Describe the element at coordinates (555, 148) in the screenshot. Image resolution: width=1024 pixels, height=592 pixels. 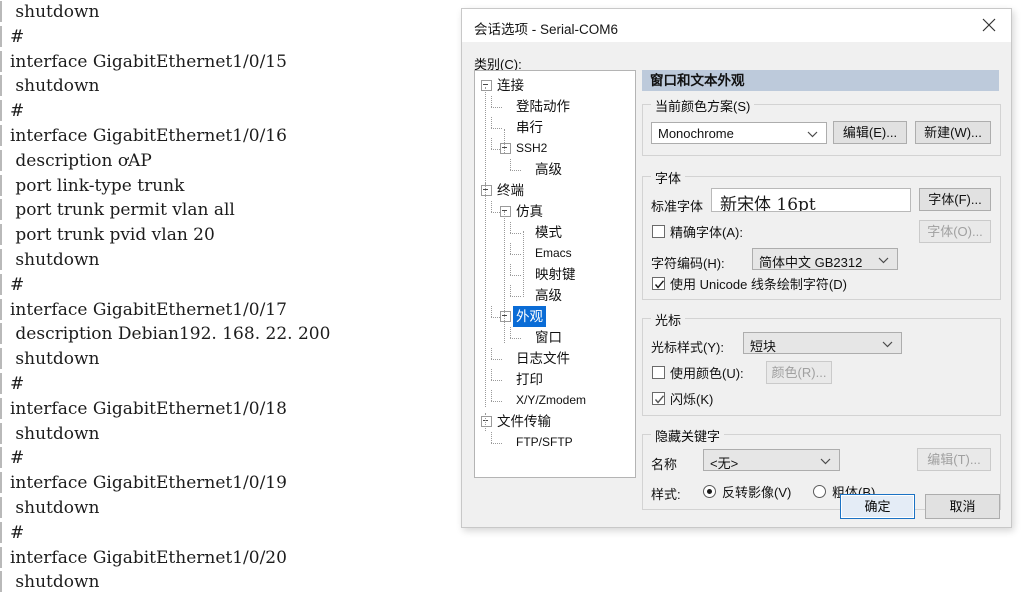
I see `tree-item-3: SSH2` at that location.